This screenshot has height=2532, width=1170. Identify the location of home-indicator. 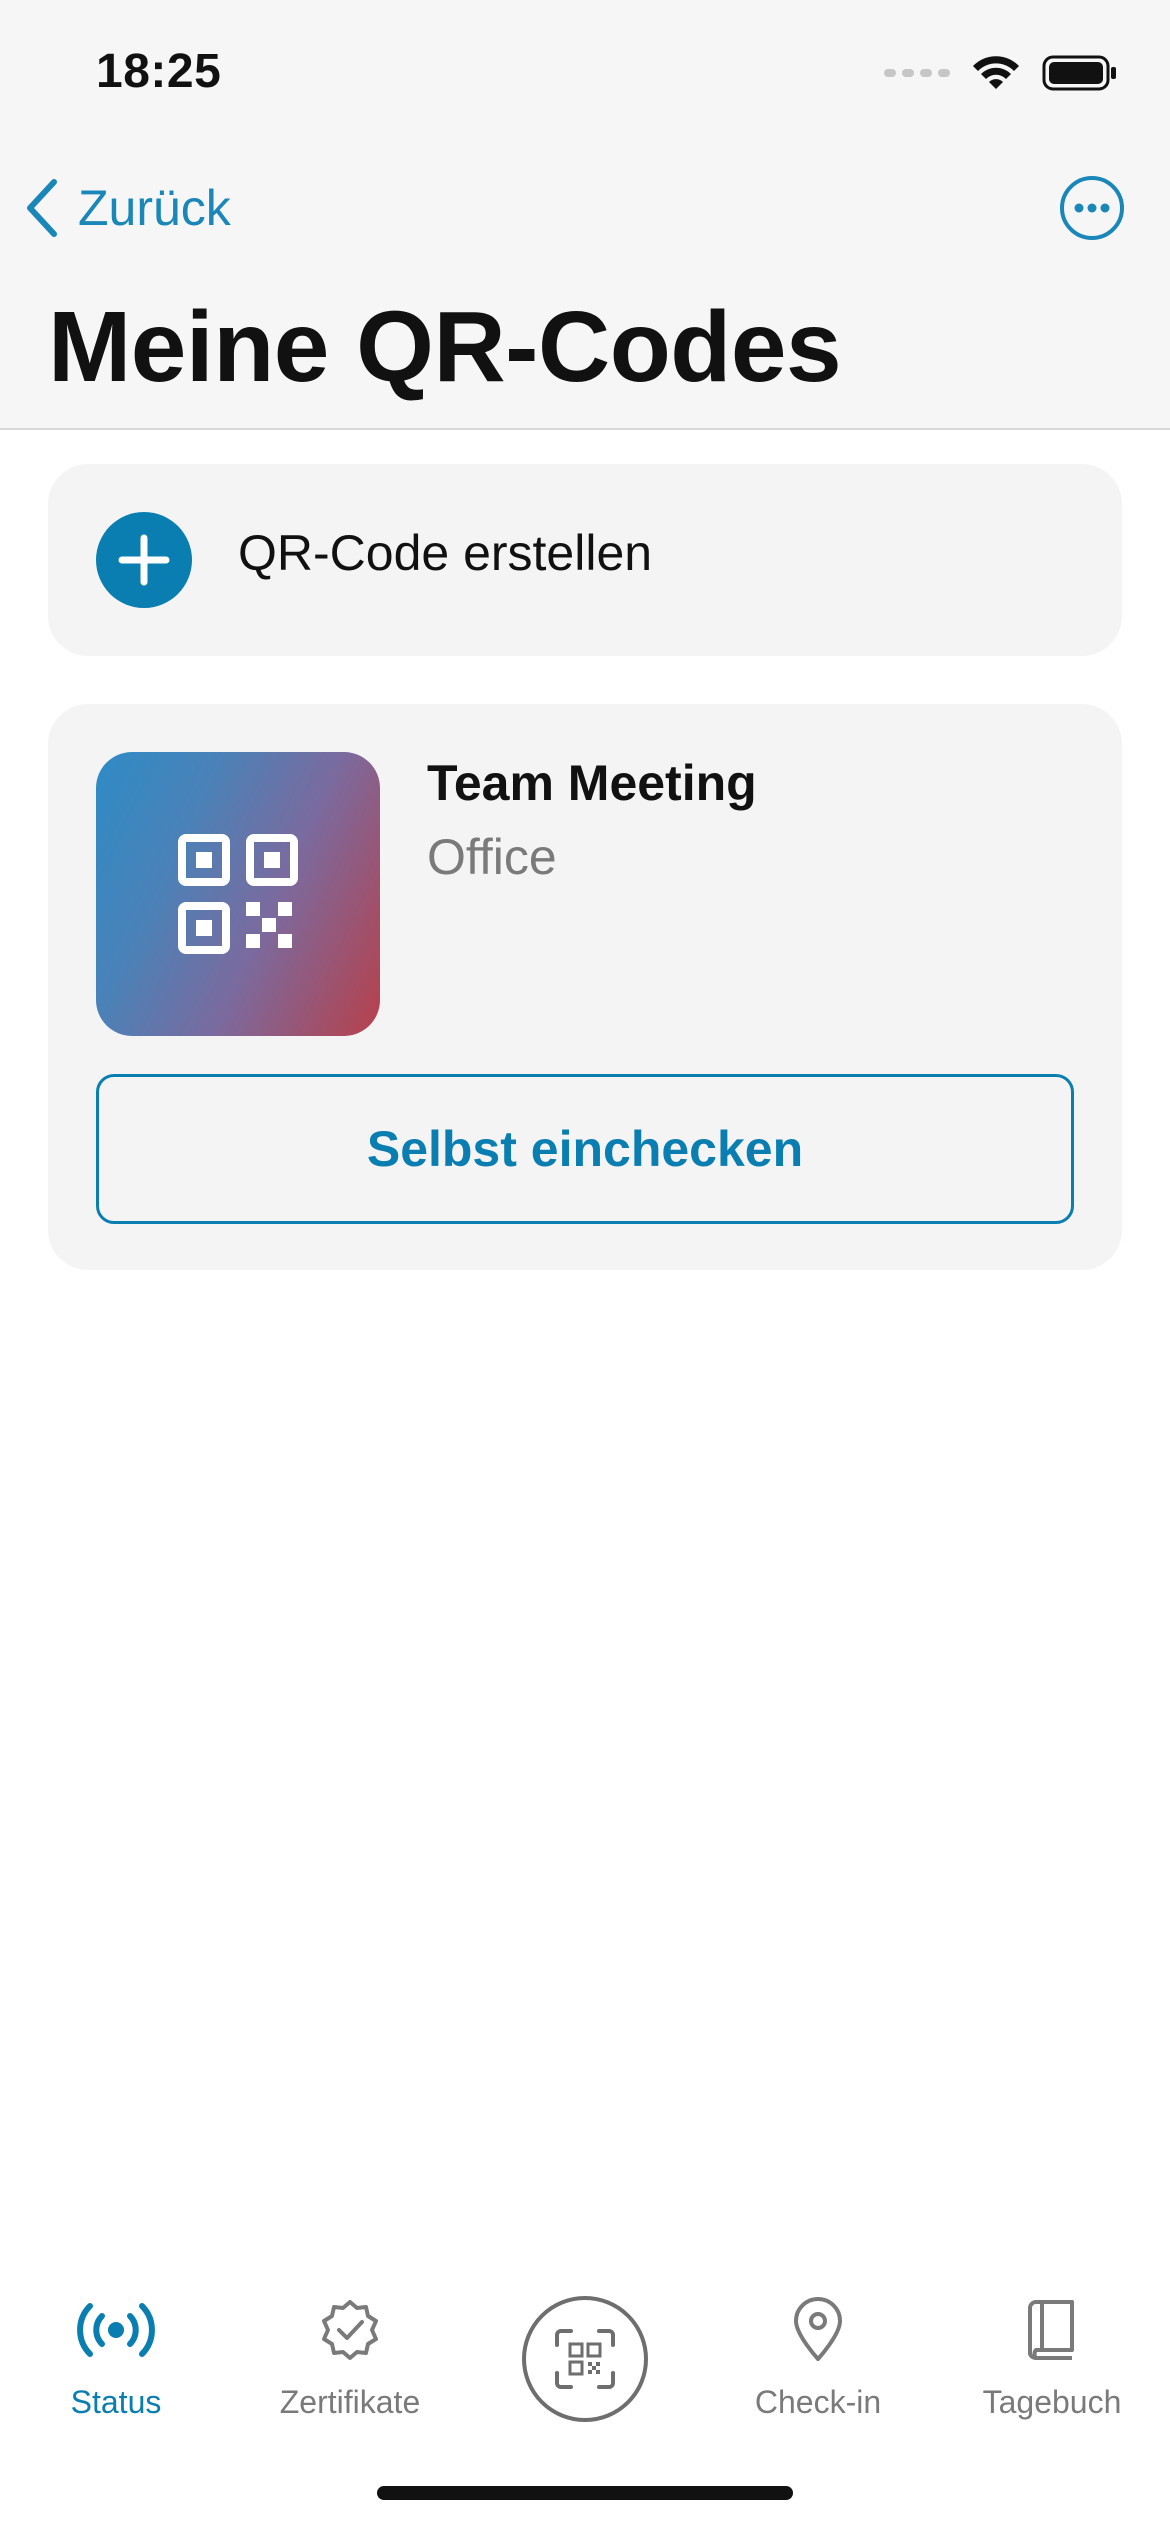
(585, 2493).